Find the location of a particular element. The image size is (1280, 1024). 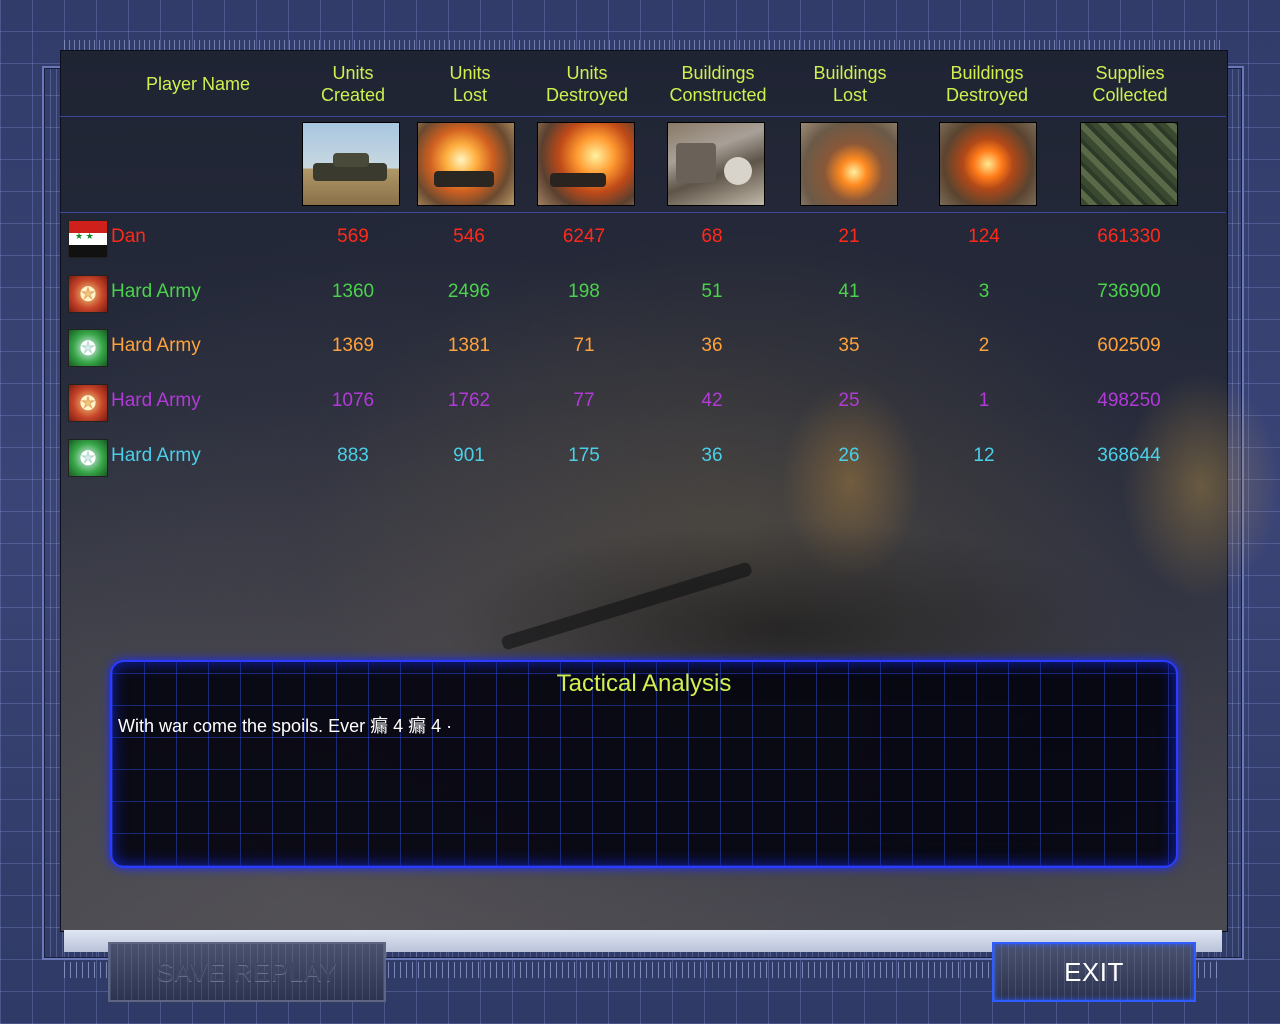

player-name: Dan is located at coordinates (128, 236).